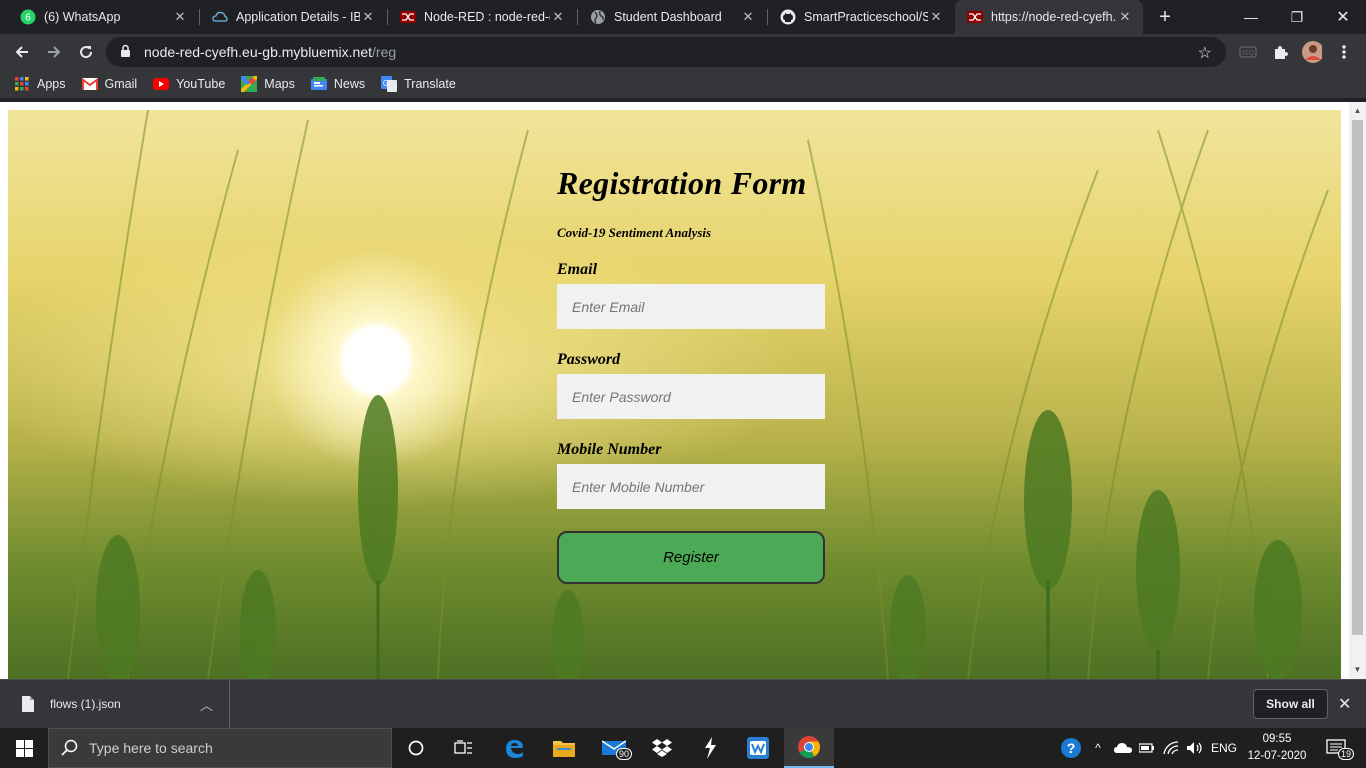 The width and height of the screenshot is (1366, 768). What do you see at coordinates (22, 84) in the screenshot?
I see `apps-grid-icon` at bounding box center [22, 84].